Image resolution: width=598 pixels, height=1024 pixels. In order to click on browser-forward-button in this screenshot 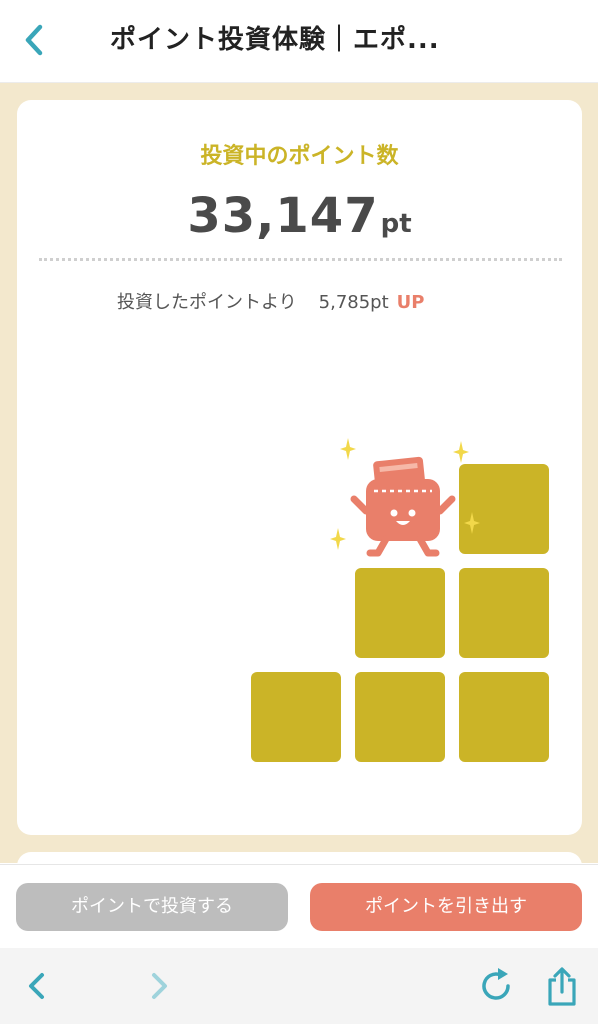, I will do `click(160, 986)`.